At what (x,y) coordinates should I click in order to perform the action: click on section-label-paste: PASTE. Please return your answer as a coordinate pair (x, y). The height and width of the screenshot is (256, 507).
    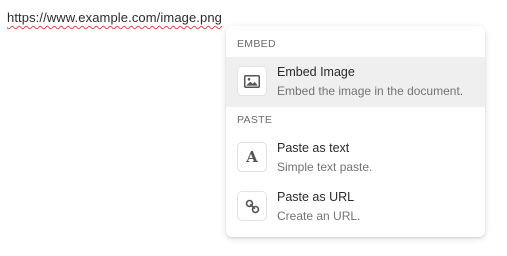
    Looking at the image, I should click on (255, 120).